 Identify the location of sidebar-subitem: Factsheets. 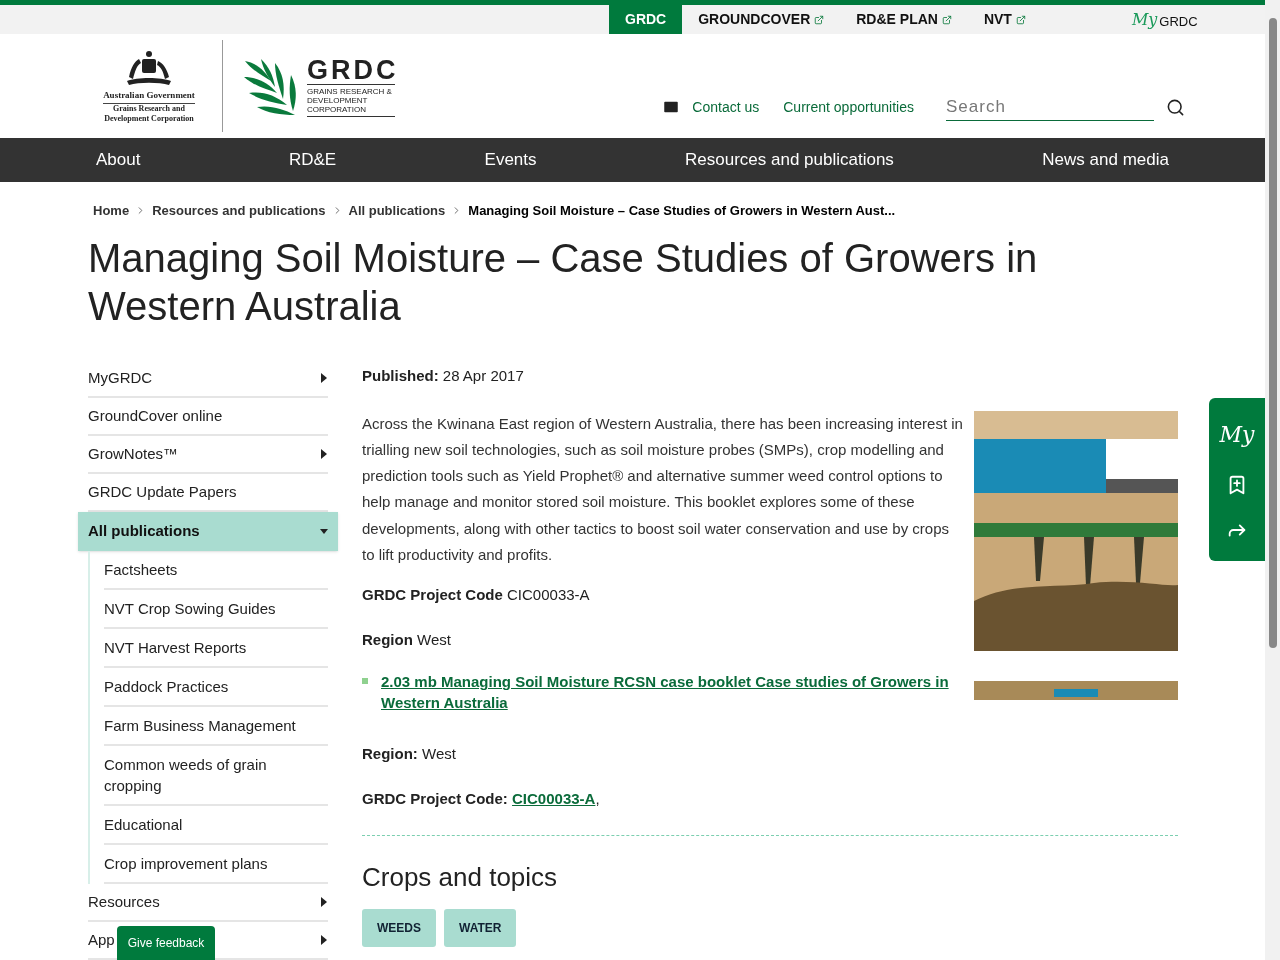
(216, 570).